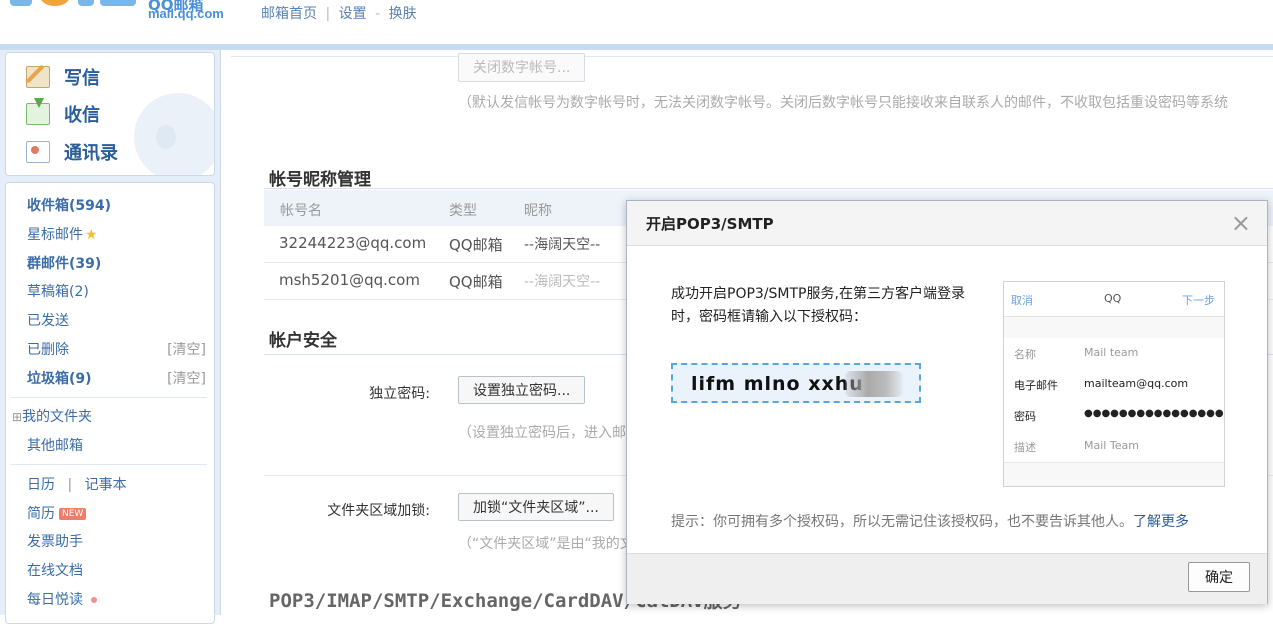 This screenshot has width=1273, height=624. I want to click on section-divider, so click(768, 188).